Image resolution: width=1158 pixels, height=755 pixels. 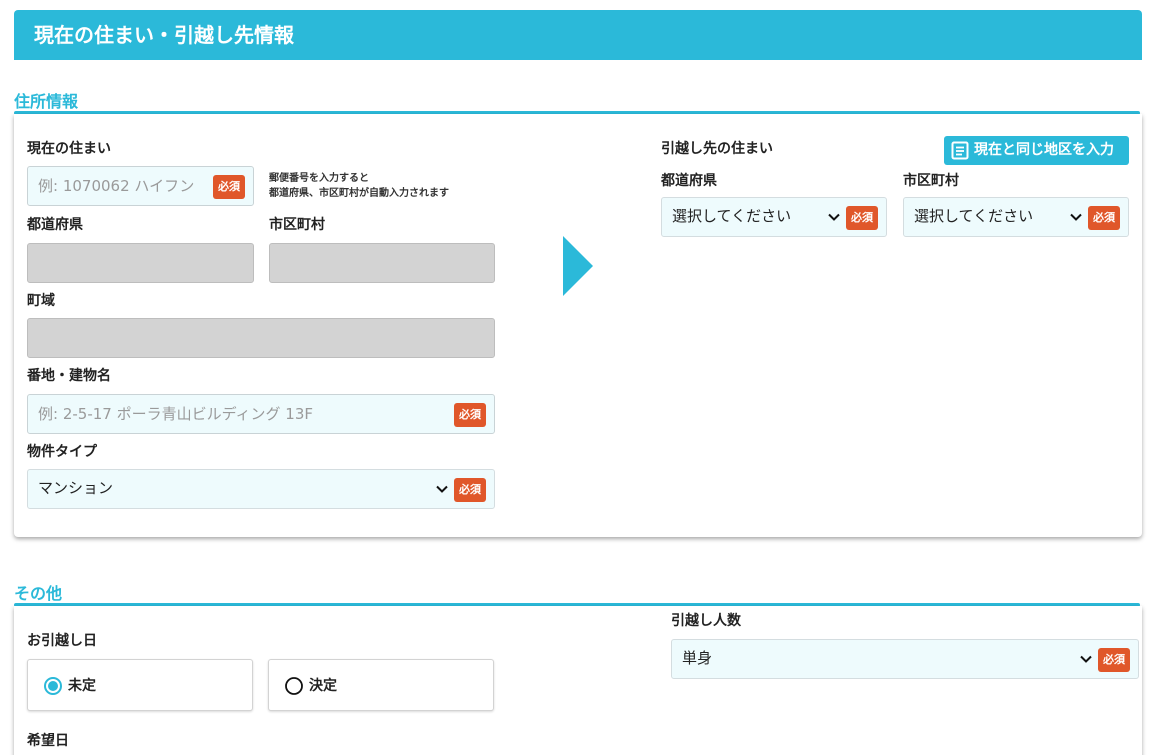 I want to click on arrow-right-icon, so click(x=578, y=266).